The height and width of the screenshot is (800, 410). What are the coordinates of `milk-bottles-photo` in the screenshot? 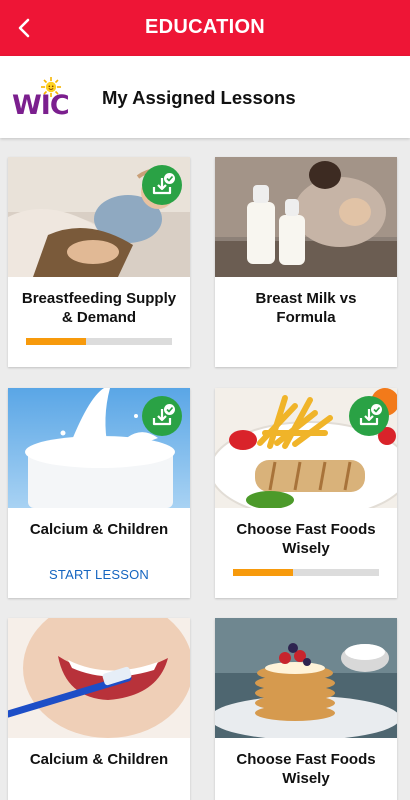 It's located at (306, 217).